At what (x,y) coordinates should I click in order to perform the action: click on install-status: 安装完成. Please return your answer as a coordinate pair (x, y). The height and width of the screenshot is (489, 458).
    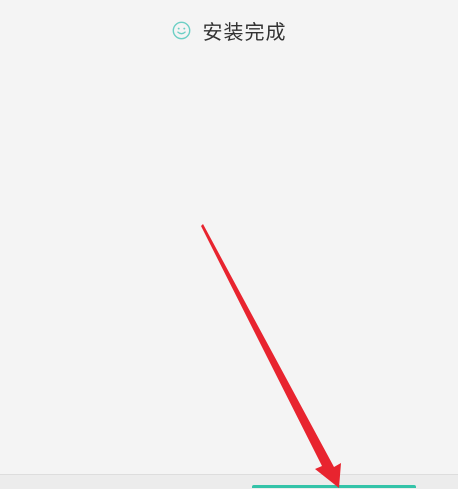
    Looking at the image, I should click on (229, 30).